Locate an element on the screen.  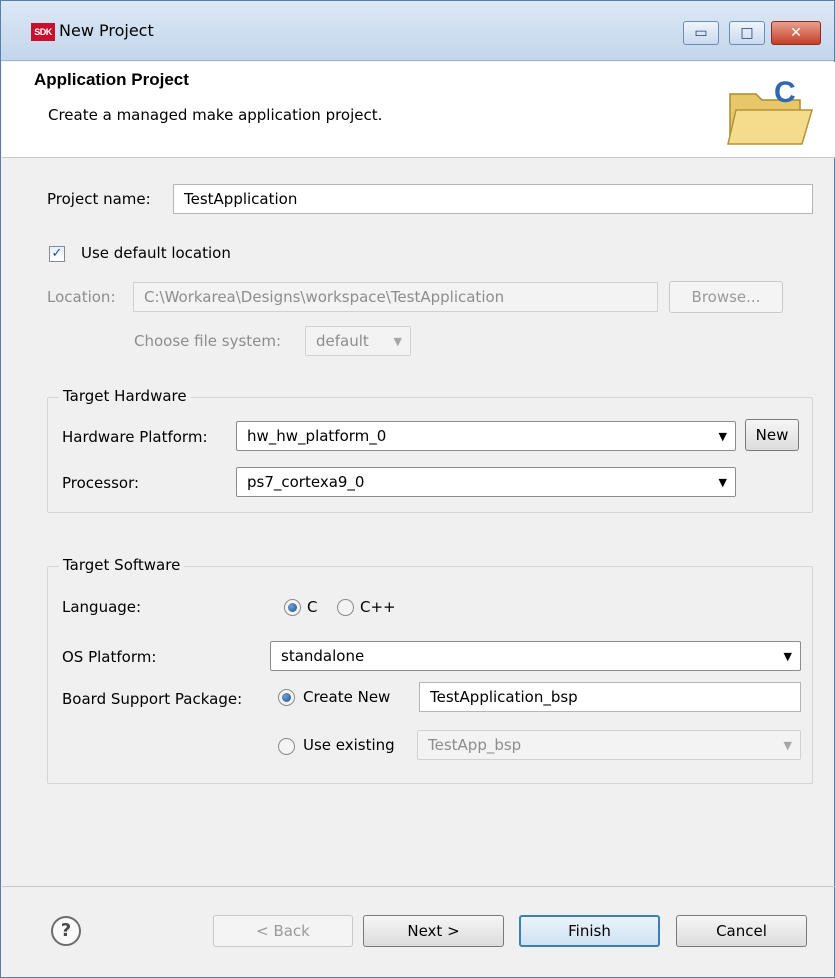
language-c-radio is located at coordinates (292, 607).